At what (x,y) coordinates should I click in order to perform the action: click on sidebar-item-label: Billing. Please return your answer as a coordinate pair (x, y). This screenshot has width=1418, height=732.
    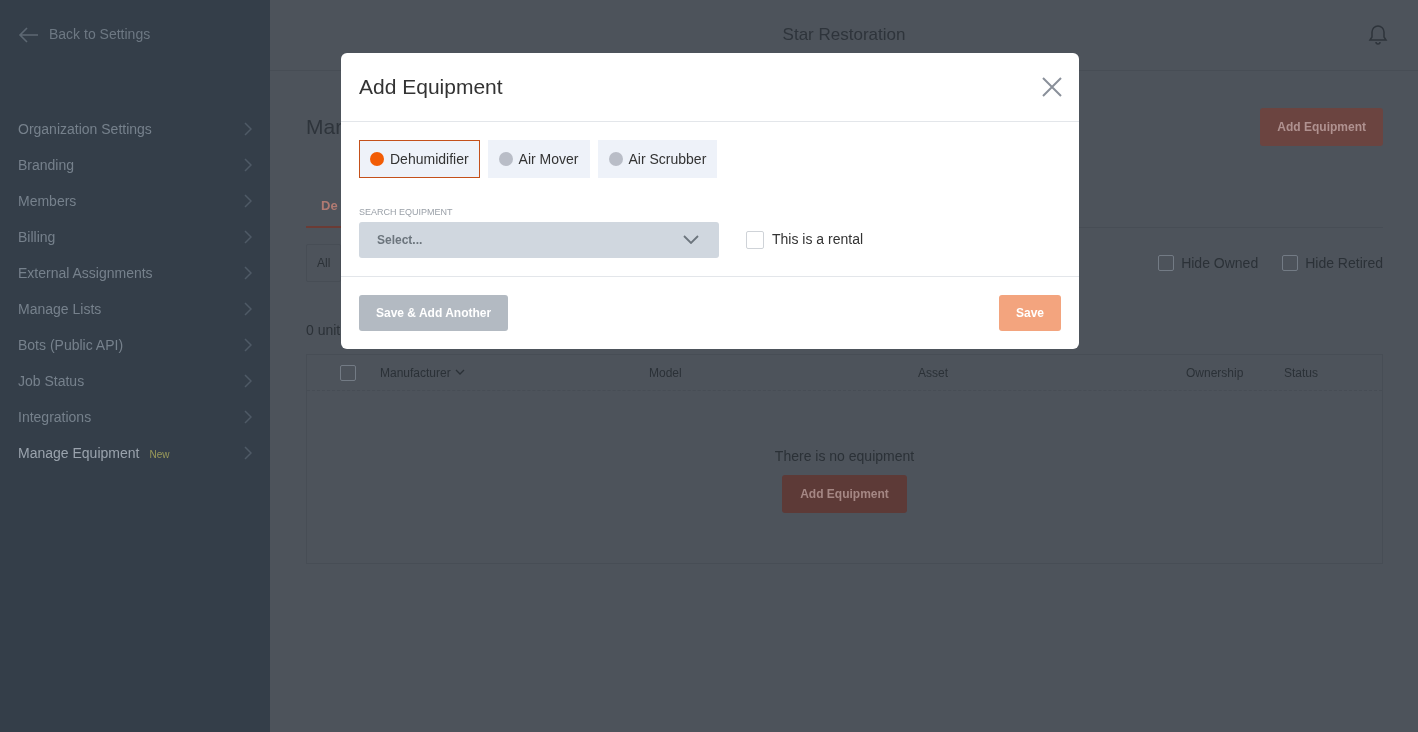
    Looking at the image, I should click on (37, 236).